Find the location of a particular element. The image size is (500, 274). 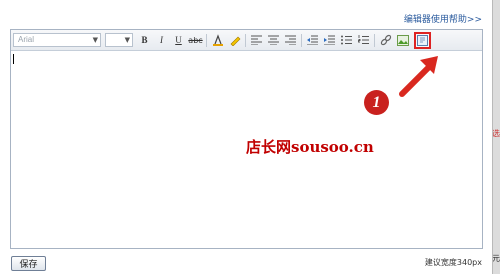

background-glyph: 元 is located at coordinates (496, 258).